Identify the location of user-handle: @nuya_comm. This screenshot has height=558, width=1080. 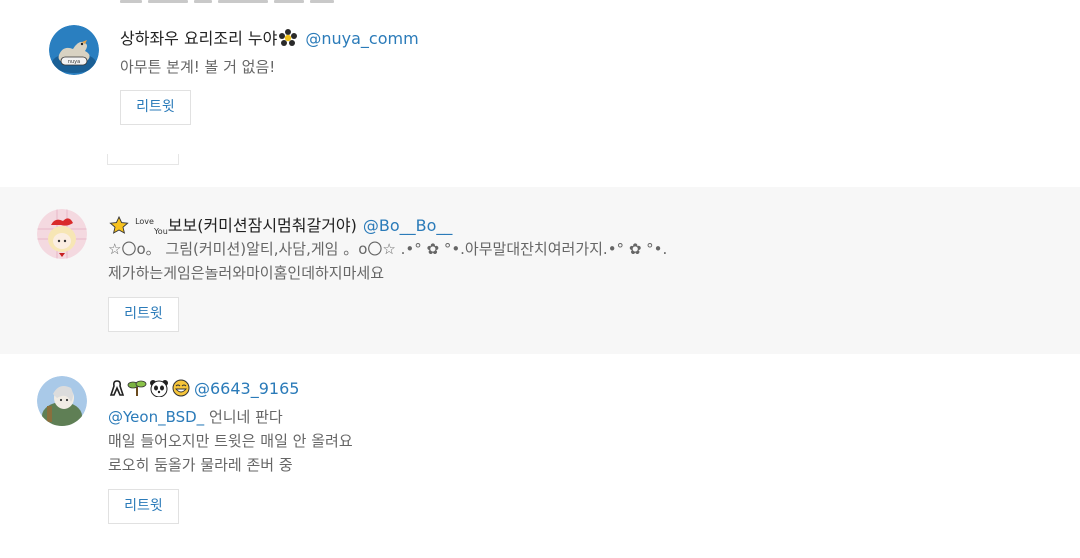
(361, 38).